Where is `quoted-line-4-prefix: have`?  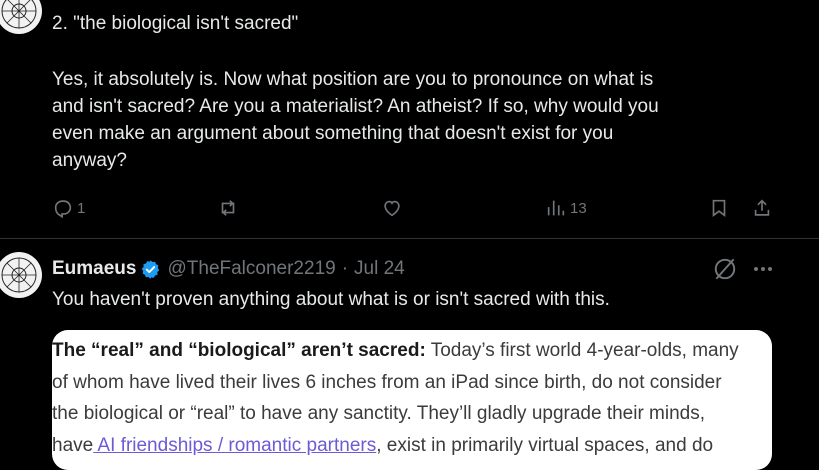
quoted-line-4-prefix: have is located at coordinates (73, 445).